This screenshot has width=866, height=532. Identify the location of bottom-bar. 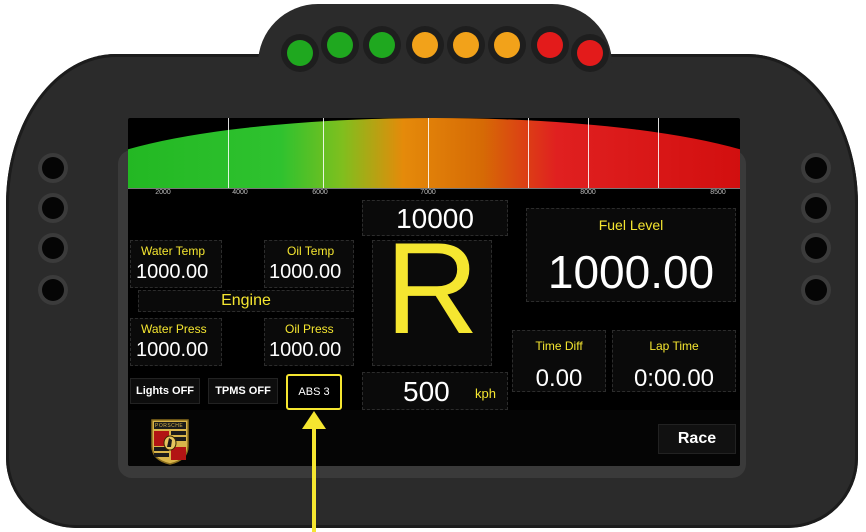
(434, 438).